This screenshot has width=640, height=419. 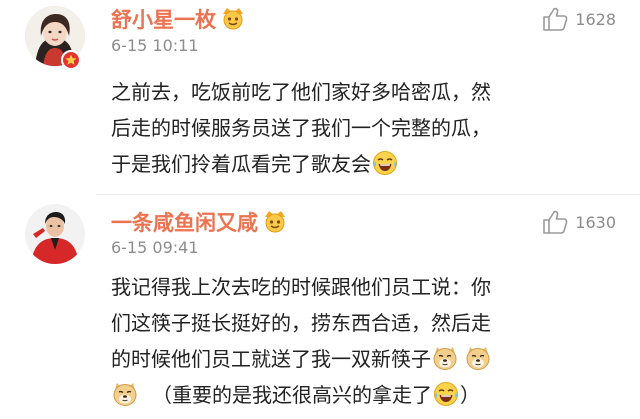 I want to click on like-button: 1628, so click(x=578, y=19).